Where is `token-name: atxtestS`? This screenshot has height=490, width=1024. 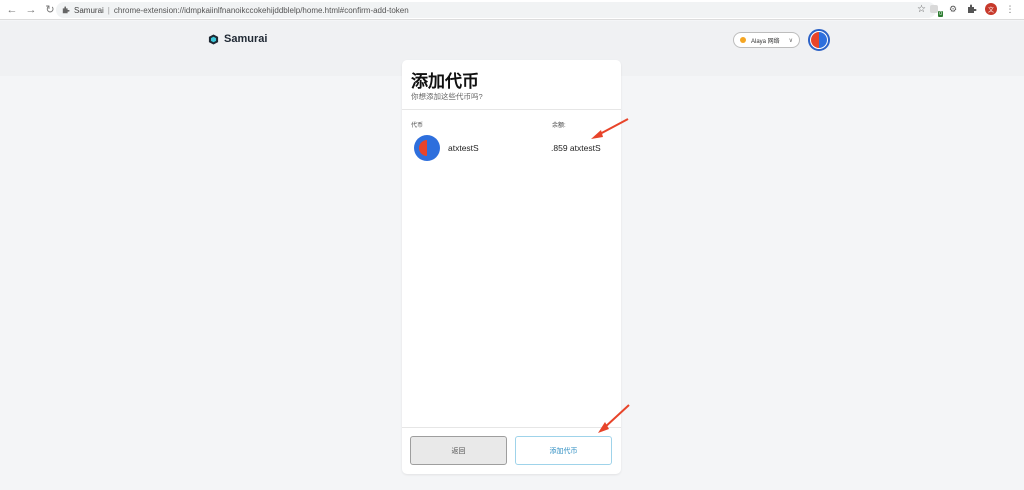 token-name: atxtestS is located at coordinates (463, 148).